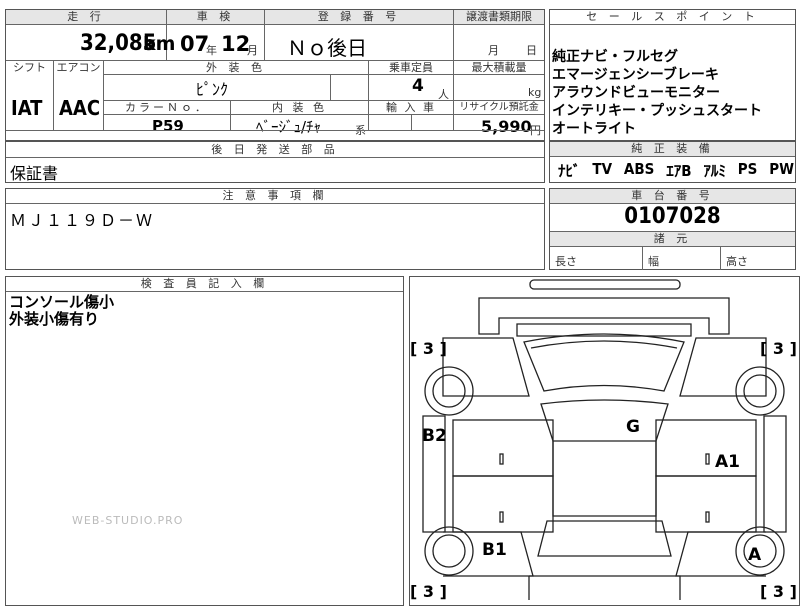 The width and height of the screenshot is (800, 606). What do you see at coordinates (672, 149) in the screenshot?
I see `genuine-equipment-header: 純 正 装 備` at bounding box center [672, 149].